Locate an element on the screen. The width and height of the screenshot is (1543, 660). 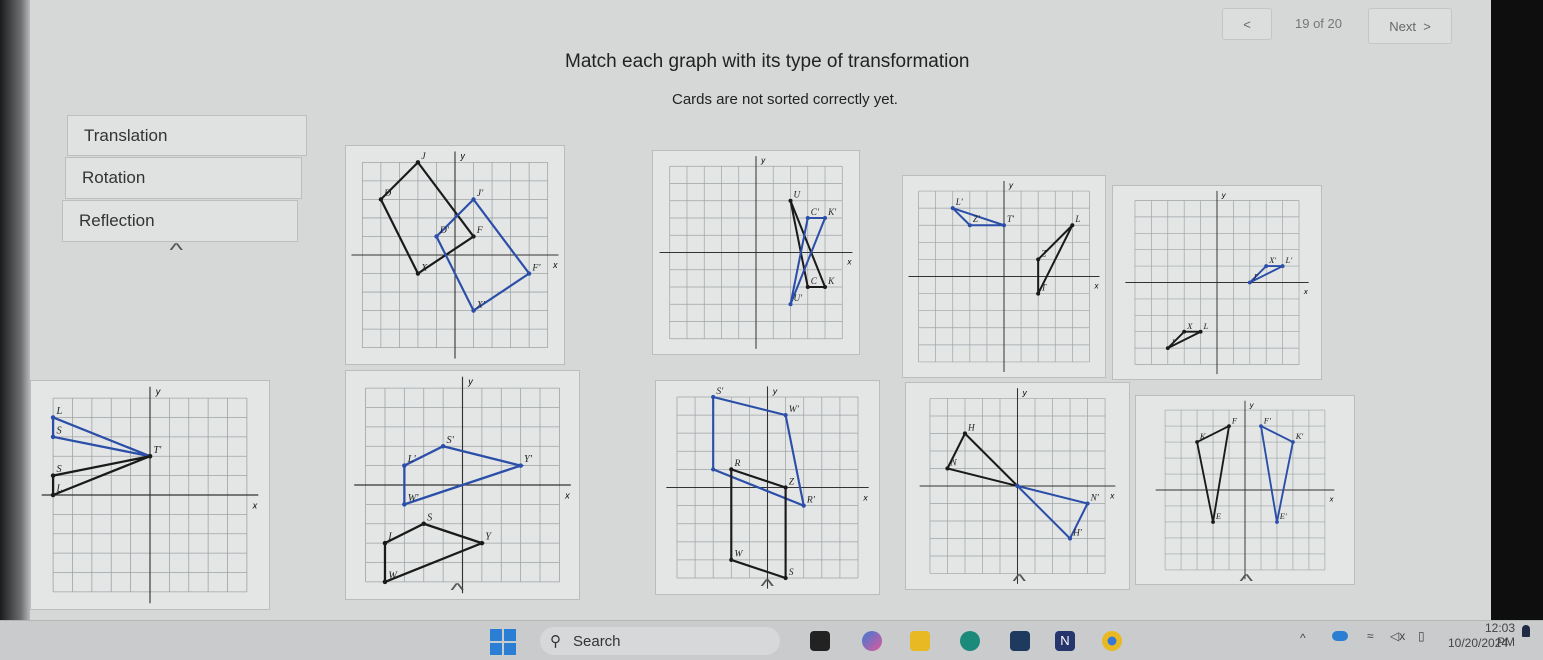
vertex-label: D is located at coordinates (387, 193).